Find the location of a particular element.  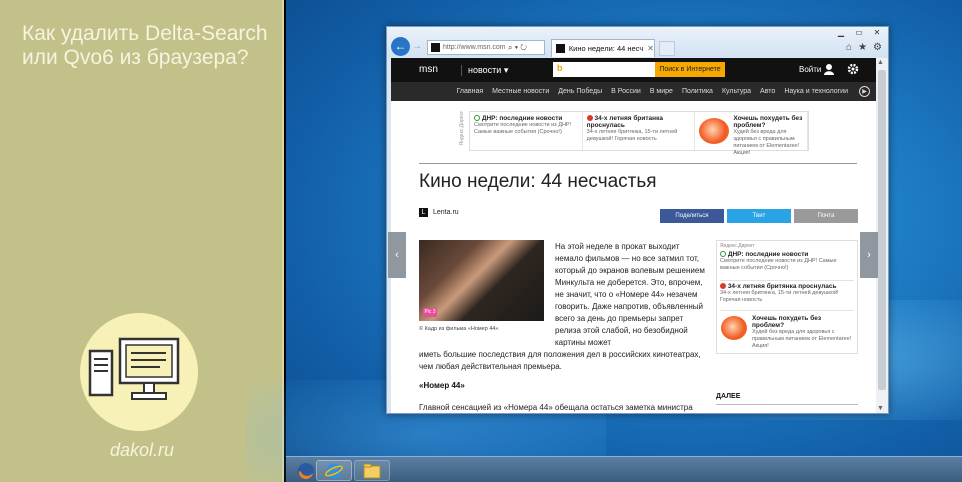

address-bar: http://www.msn.com/ru-ru ⌕ ▾ ↻ is located at coordinates (486, 47).